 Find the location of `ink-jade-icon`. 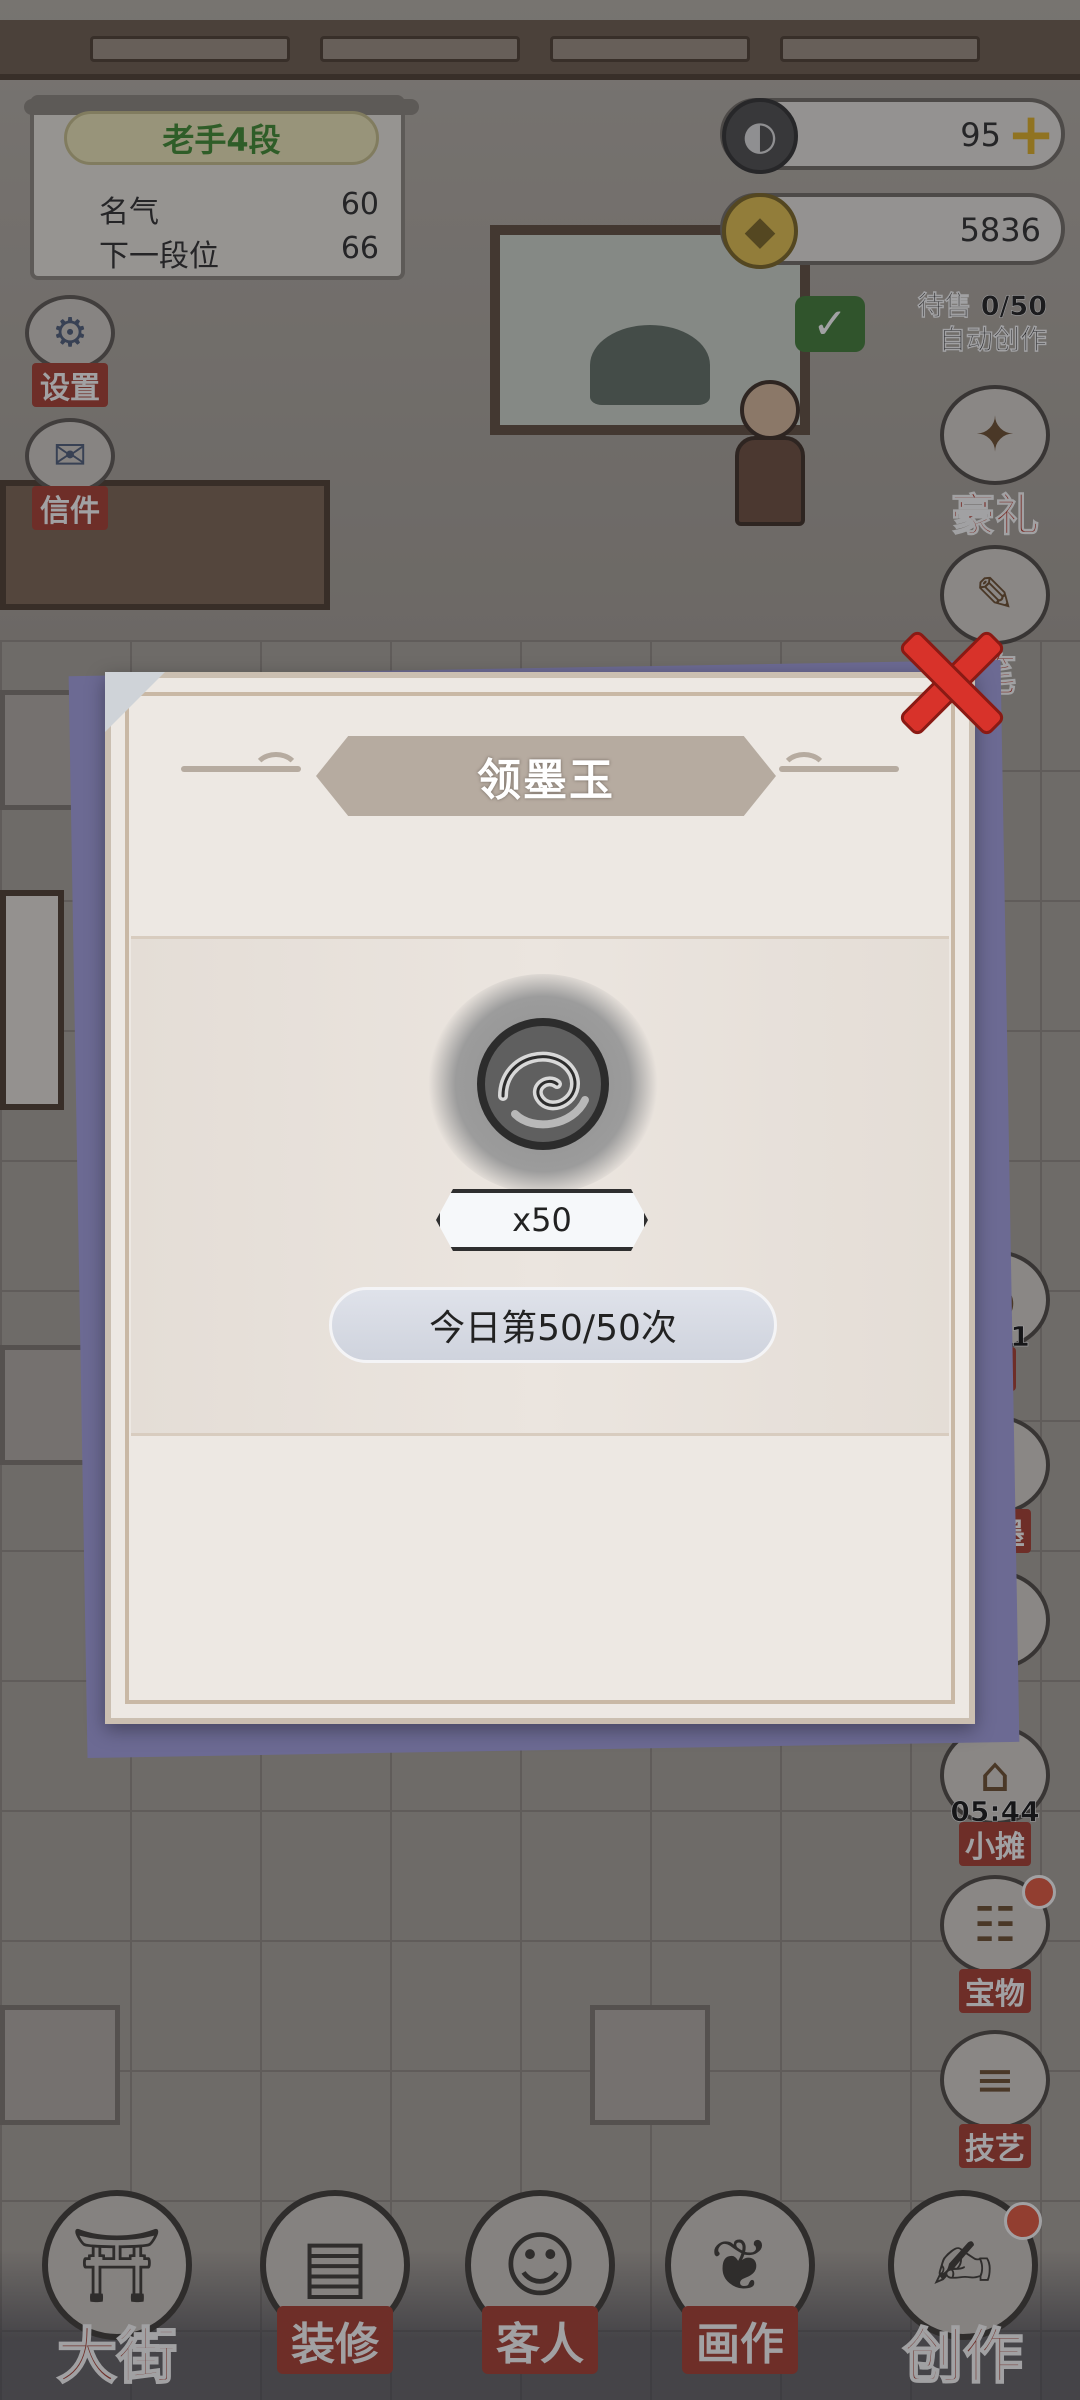

ink-jade-icon is located at coordinates (543, 1084).